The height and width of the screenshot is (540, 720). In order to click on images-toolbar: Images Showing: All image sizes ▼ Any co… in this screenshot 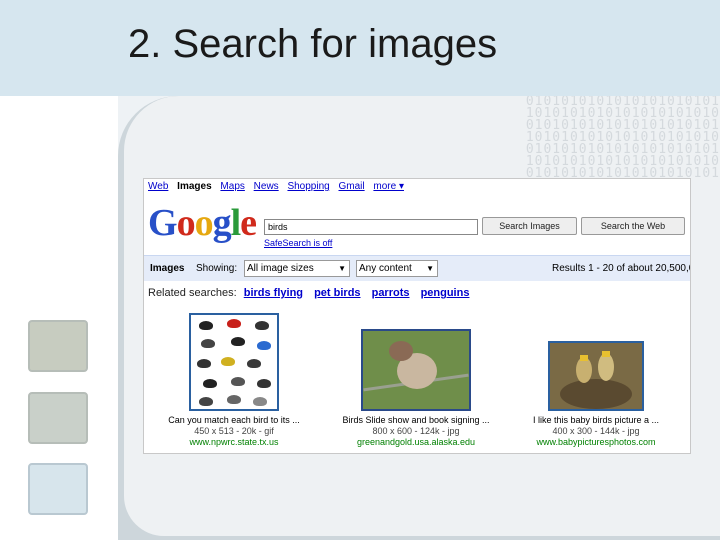, I will do `click(417, 268)`.